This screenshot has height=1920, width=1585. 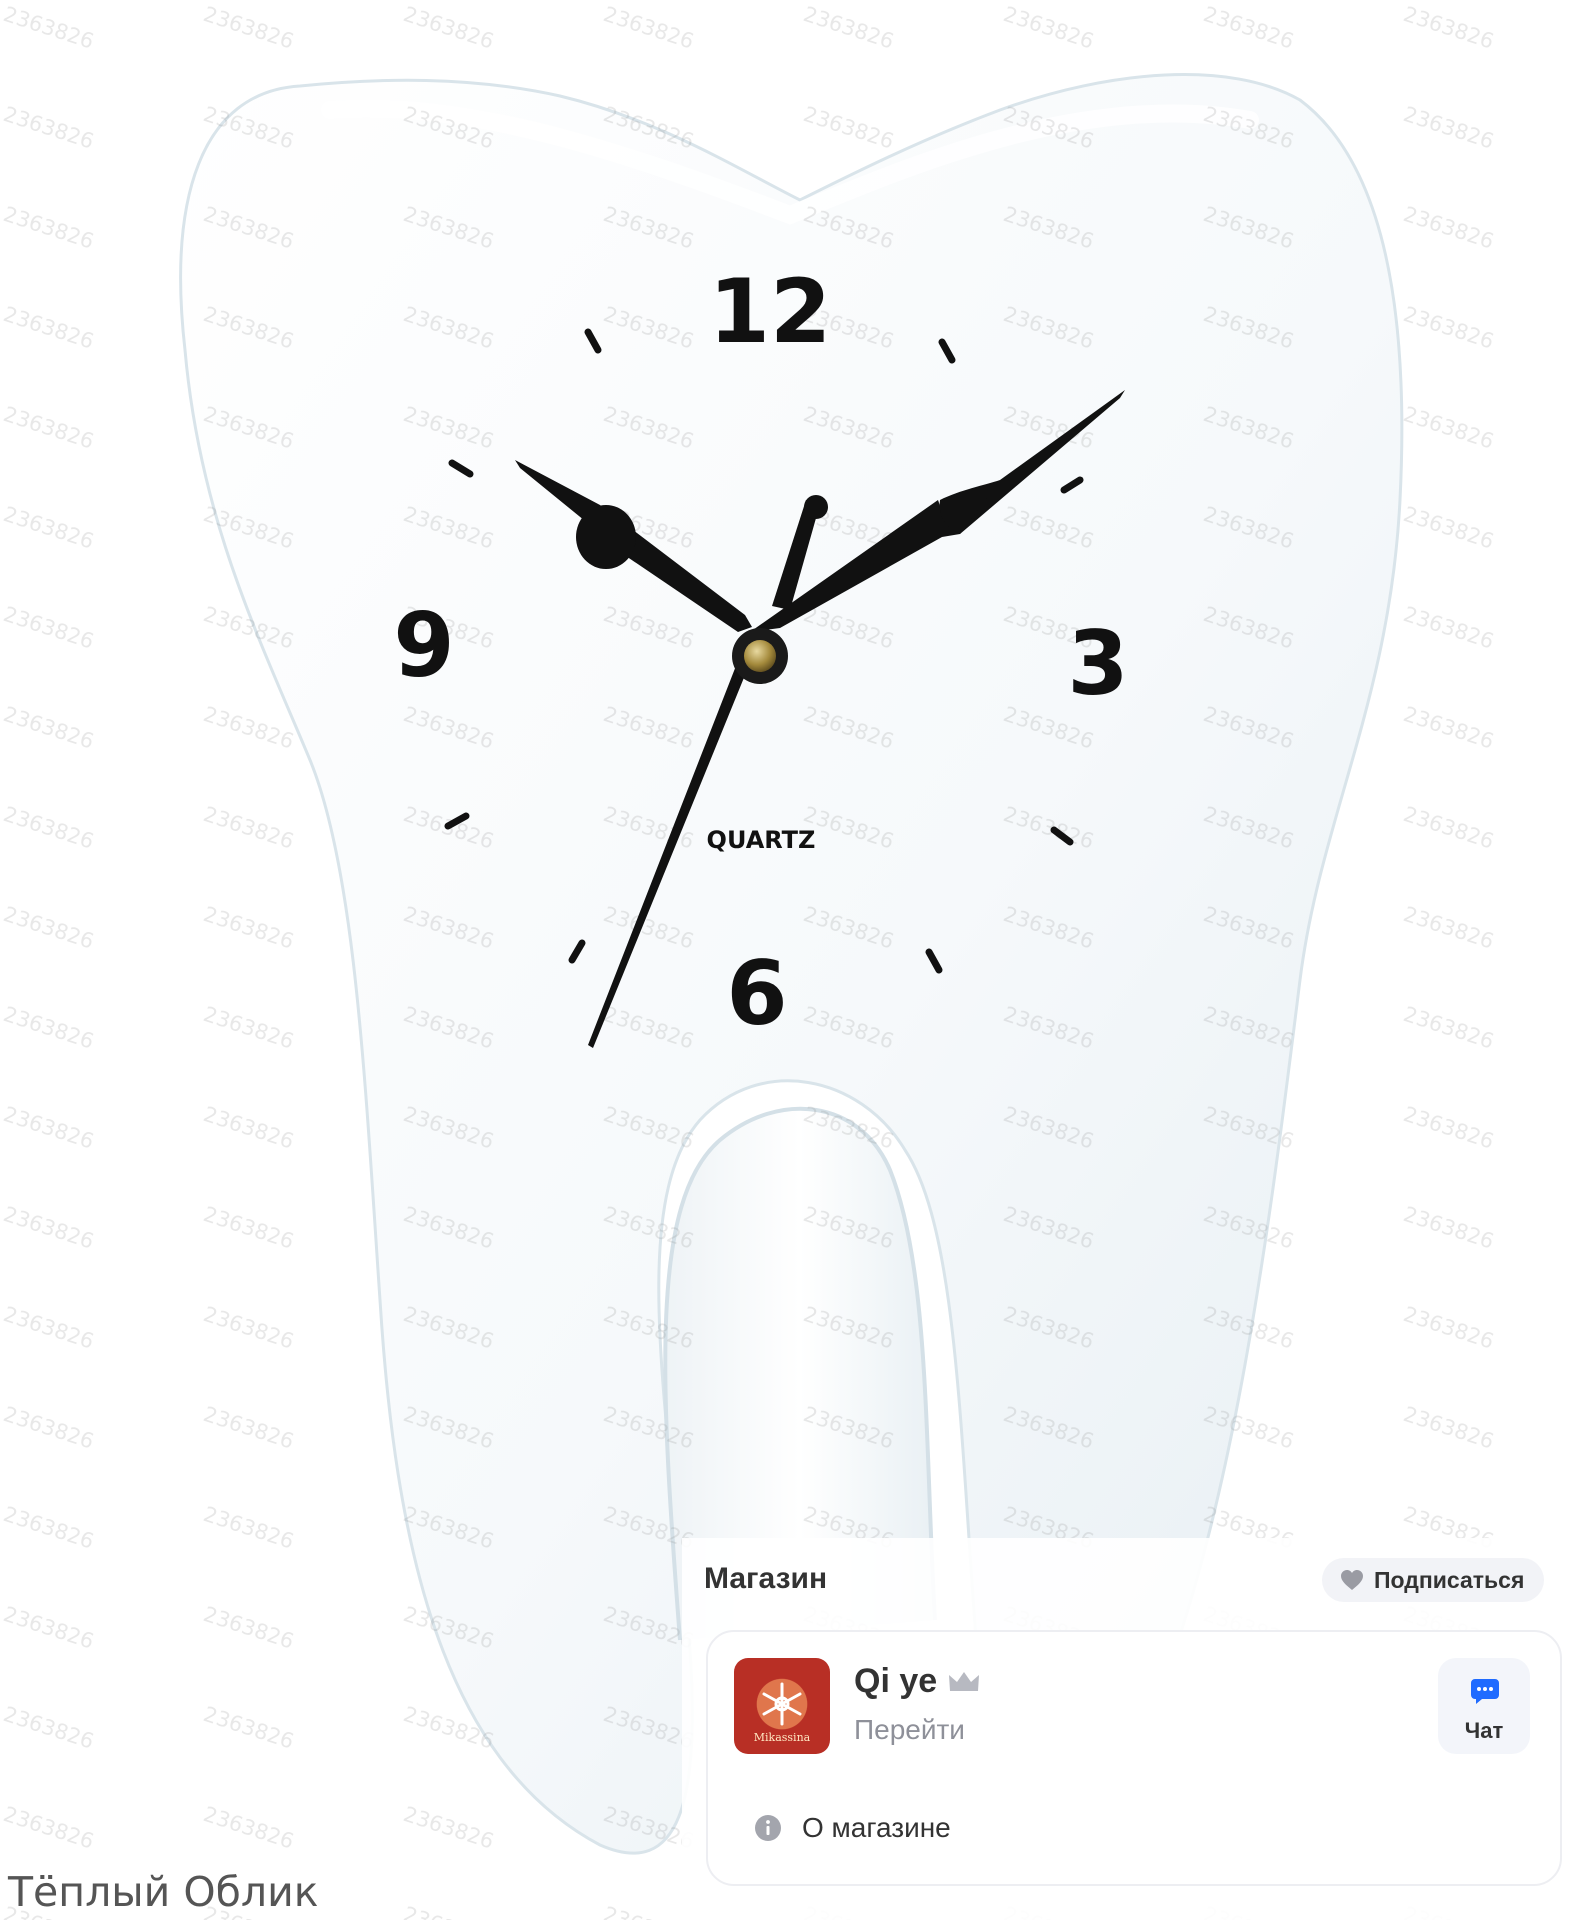 I want to click on chat-button: Чат, so click(x=1484, y=1706).